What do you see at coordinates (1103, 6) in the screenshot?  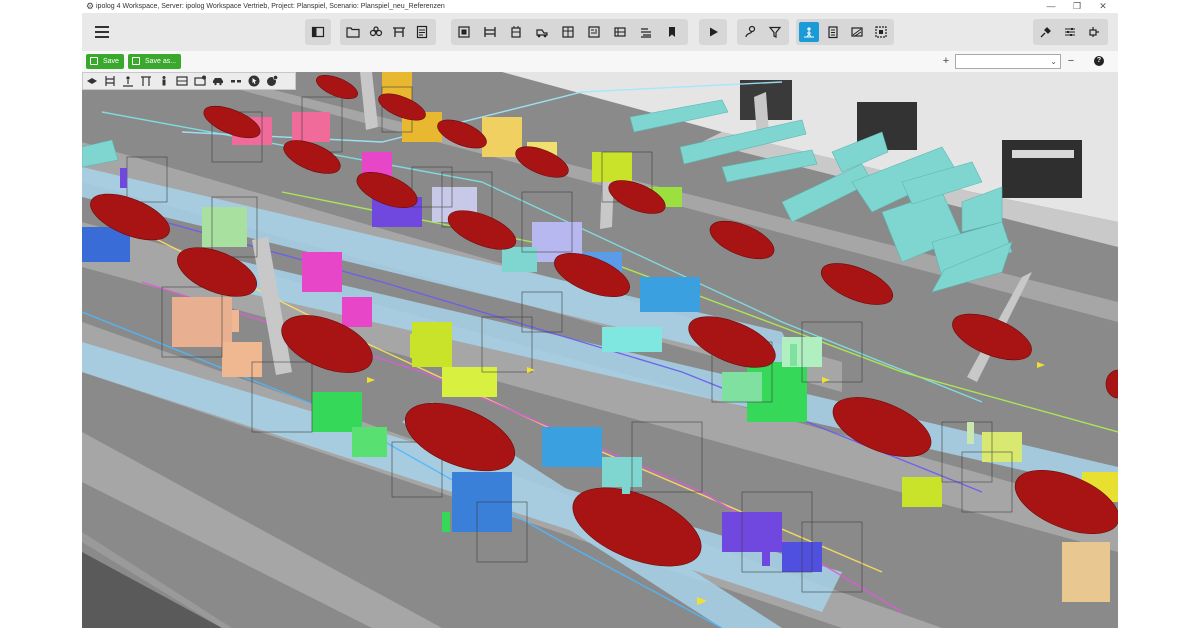 I see `close-icon: ✕` at bounding box center [1103, 6].